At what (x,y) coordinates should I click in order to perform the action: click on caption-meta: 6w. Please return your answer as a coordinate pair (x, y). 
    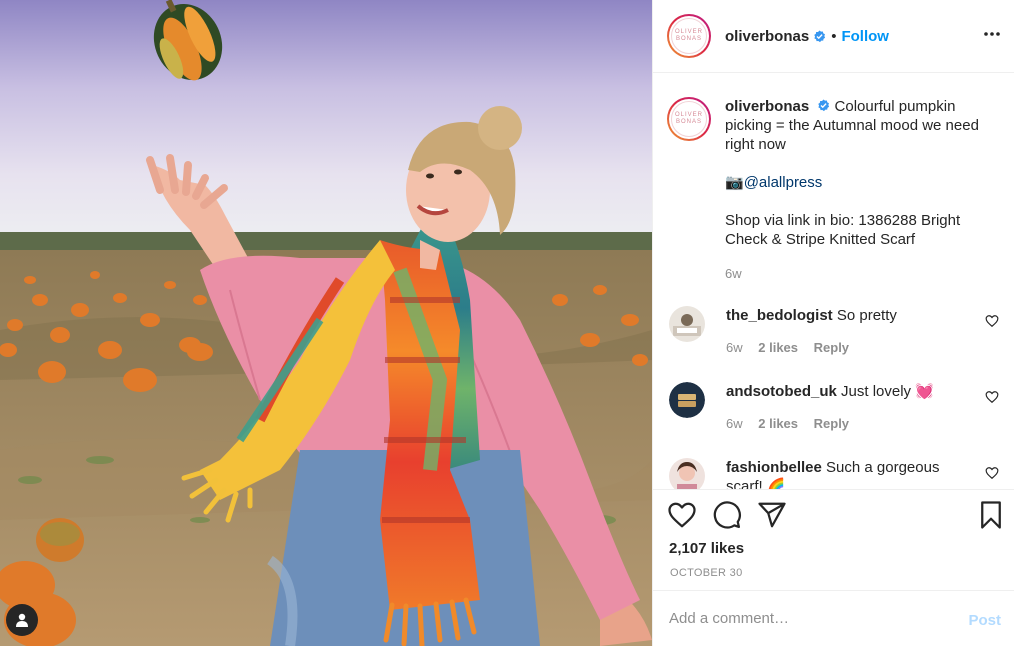
    Looking at the image, I should click on (855, 273).